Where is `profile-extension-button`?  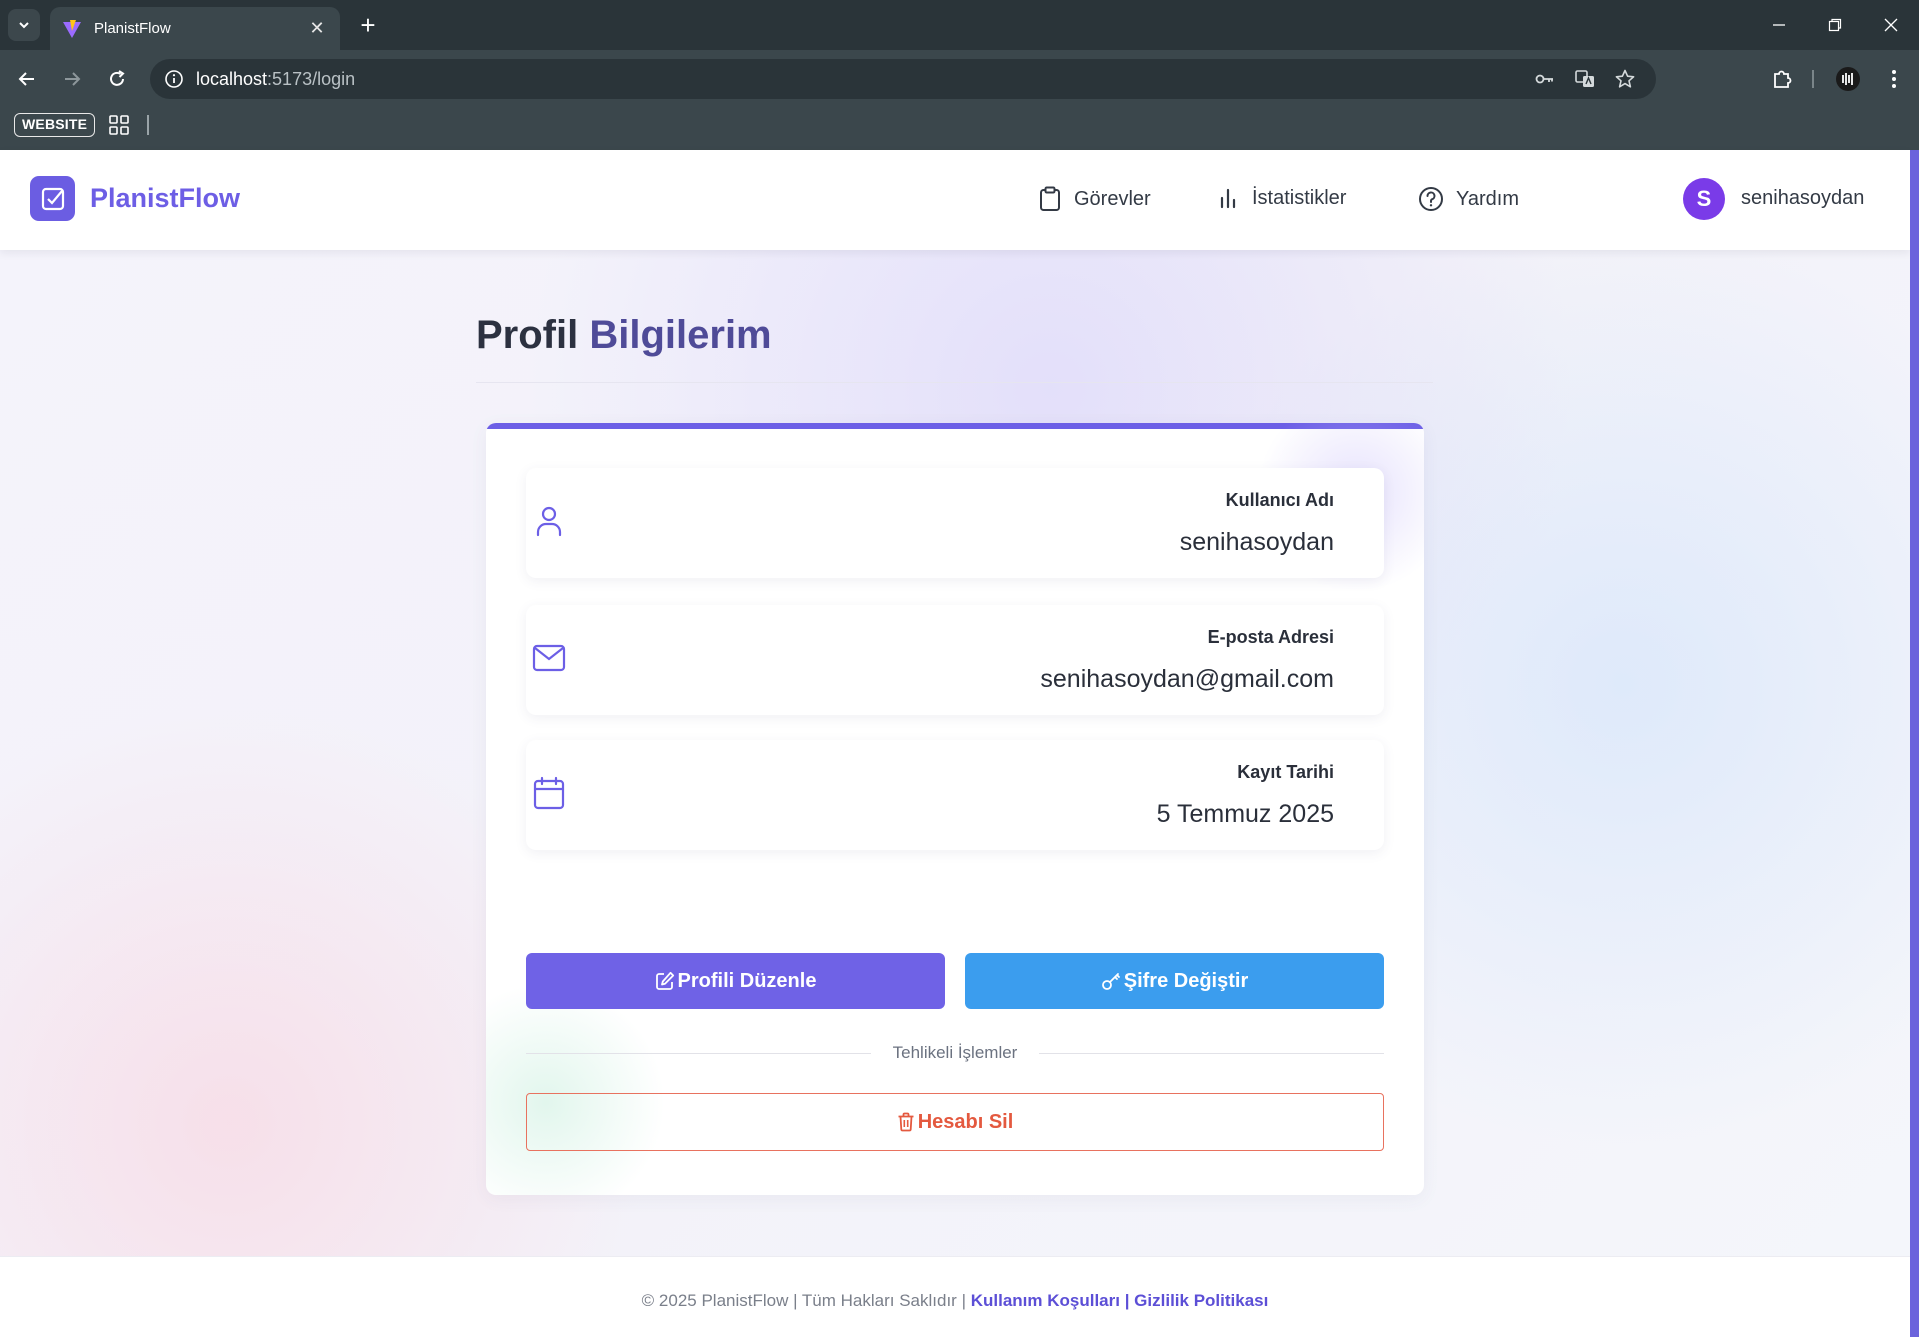 profile-extension-button is located at coordinates (1848, 79).